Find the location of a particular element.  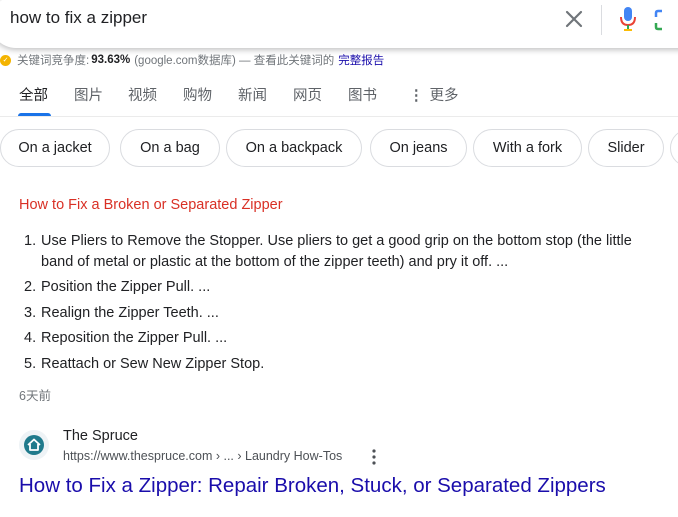

tab-books: 图书 is located at coordinates (362, 94).